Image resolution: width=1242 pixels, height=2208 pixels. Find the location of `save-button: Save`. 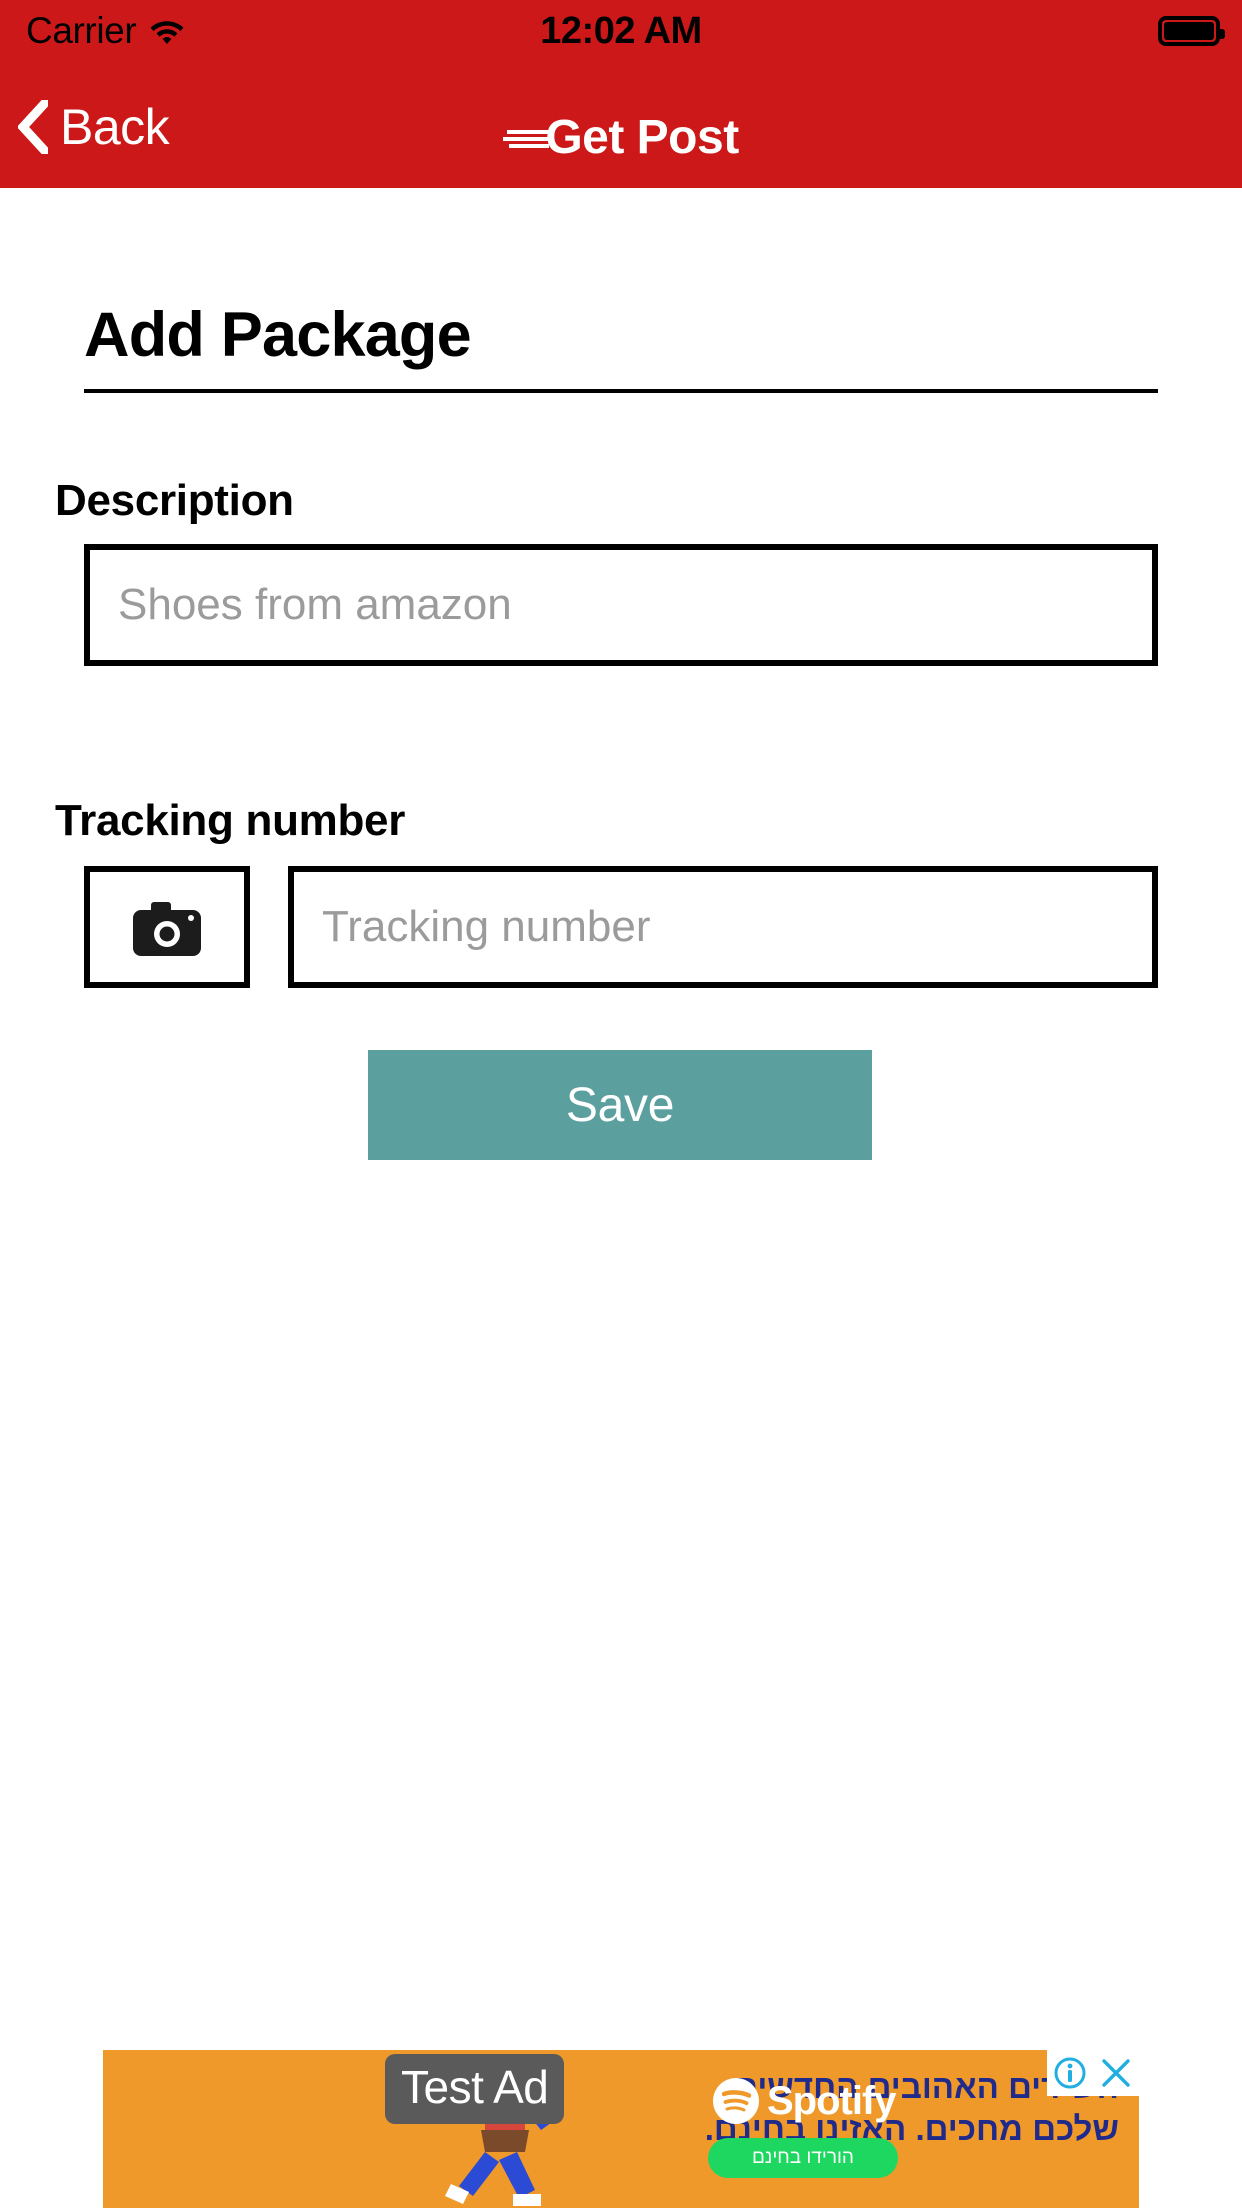

save-button: Save is located at coordinates (620, 1105).